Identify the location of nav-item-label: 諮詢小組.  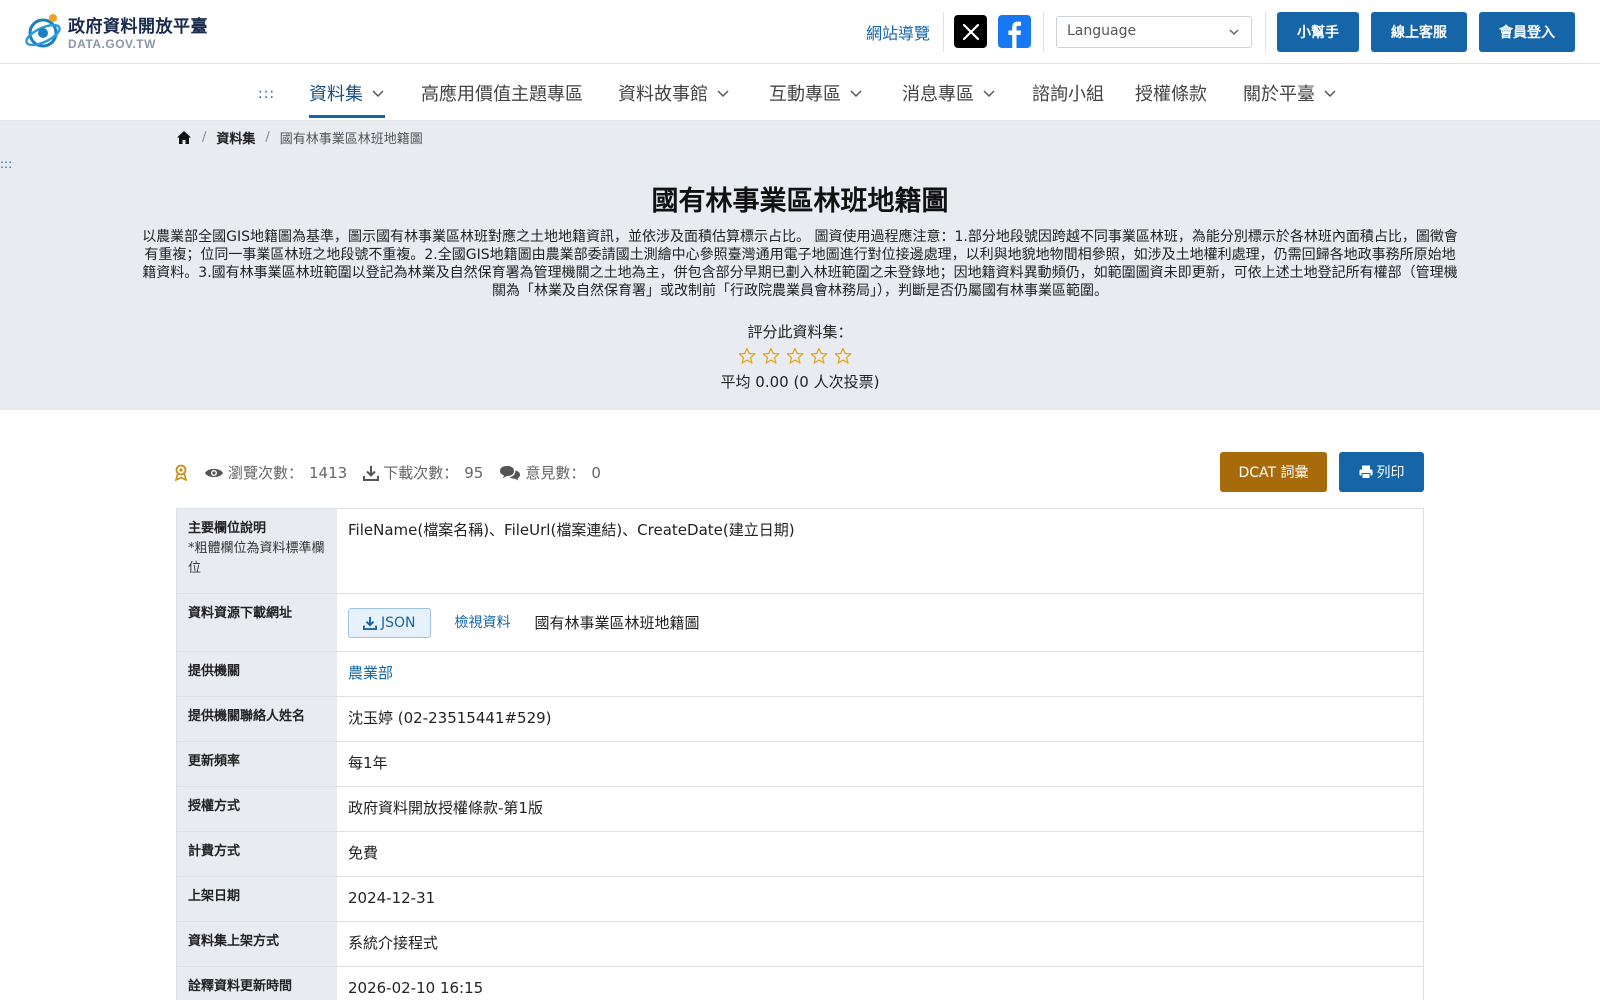
(1068, 94).